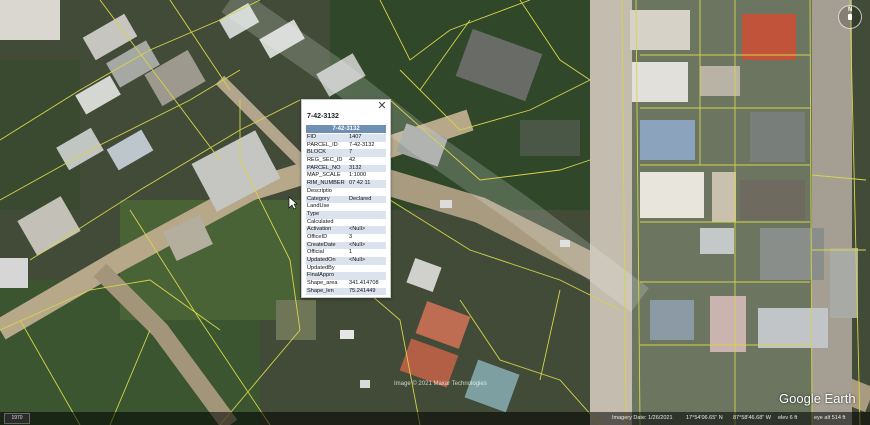  I want to click on attribute-key: RIM_NUMBER, so click(326, 183).